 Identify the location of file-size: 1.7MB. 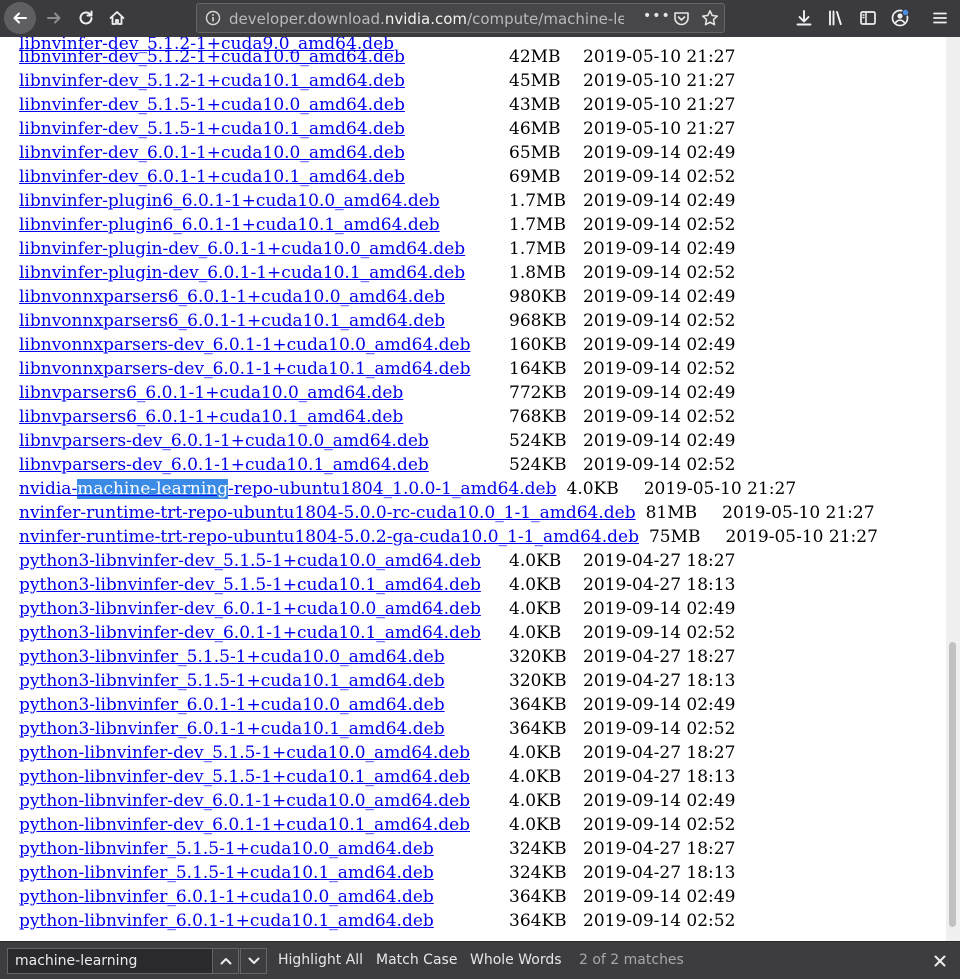
(537, 201).